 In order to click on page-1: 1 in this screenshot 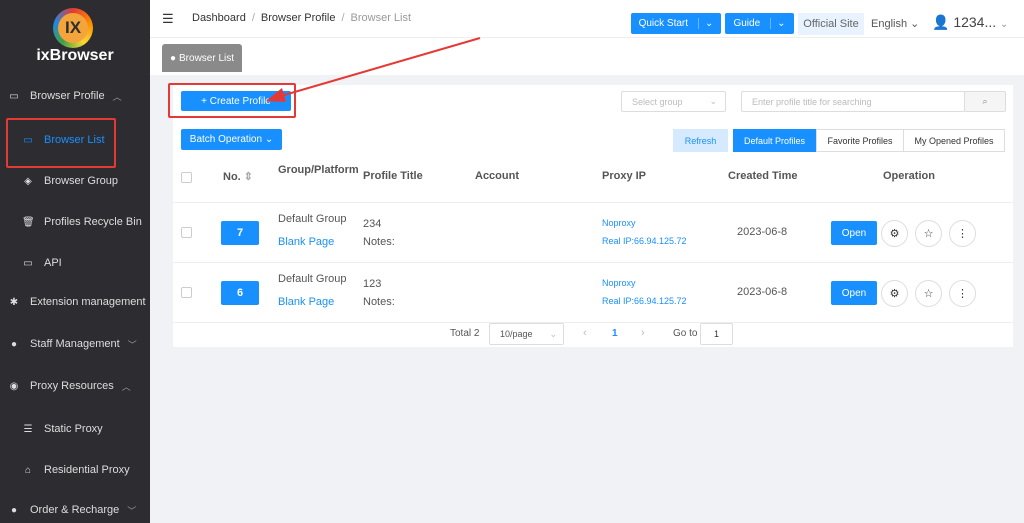, I will do `click(615, 333)`.